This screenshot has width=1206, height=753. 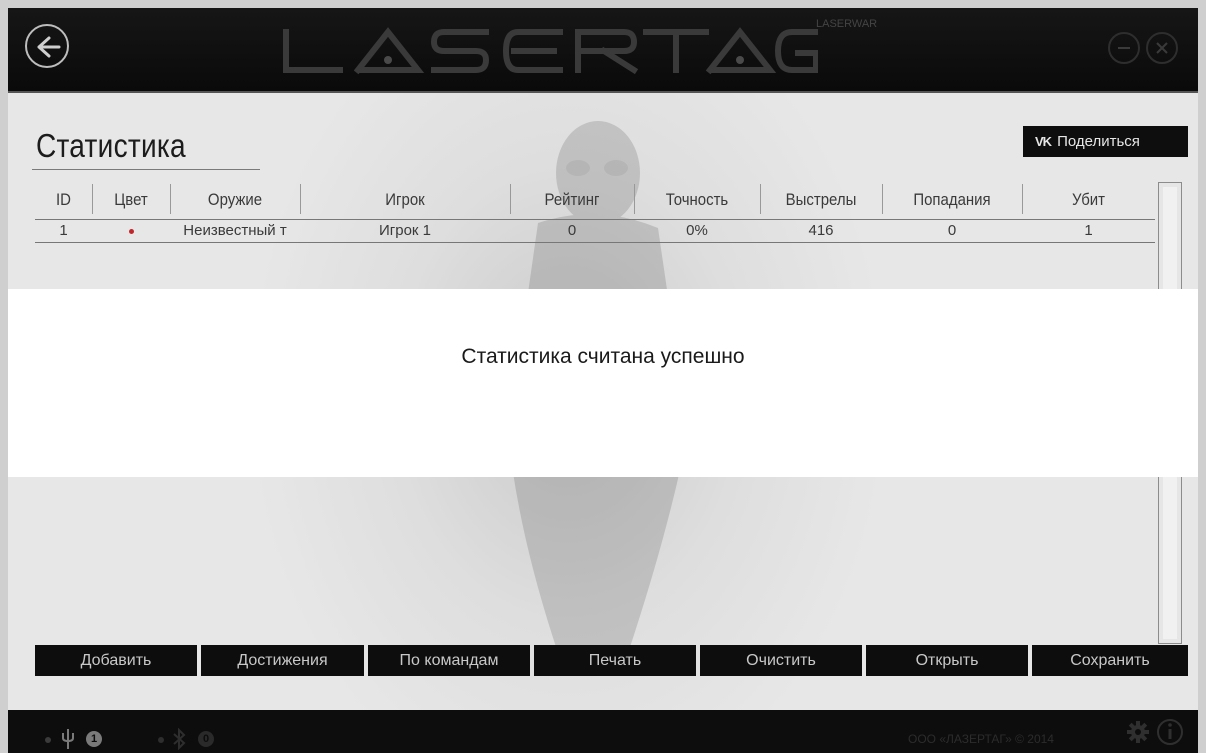 What do you see at coordinates (235, 230) in the screenshot?
I see `cell-weapon: Неизвестный т` at bounding box center [235, 230].